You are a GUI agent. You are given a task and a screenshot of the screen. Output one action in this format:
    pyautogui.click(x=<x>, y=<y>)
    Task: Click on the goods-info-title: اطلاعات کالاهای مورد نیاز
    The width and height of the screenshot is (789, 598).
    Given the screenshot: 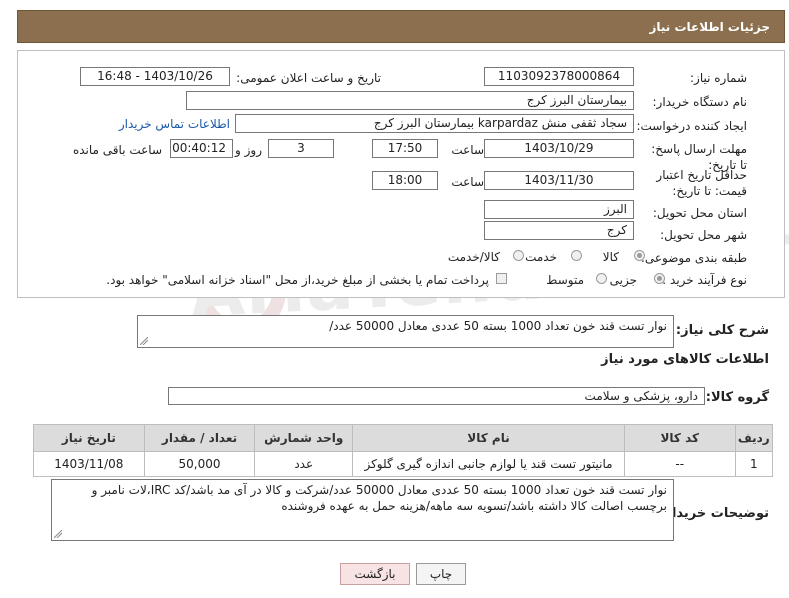 What is the action you would take?
    pyautogui.click(x=685, y=359)
    